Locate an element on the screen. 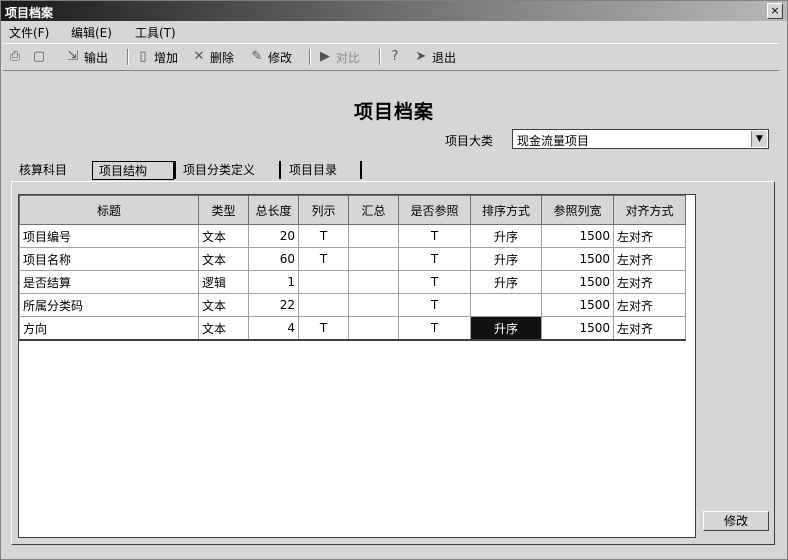 The height and width of the screenshot is (560, 788). tab-category-definition: 项目分类定义 is located at coordinates (219, 170).